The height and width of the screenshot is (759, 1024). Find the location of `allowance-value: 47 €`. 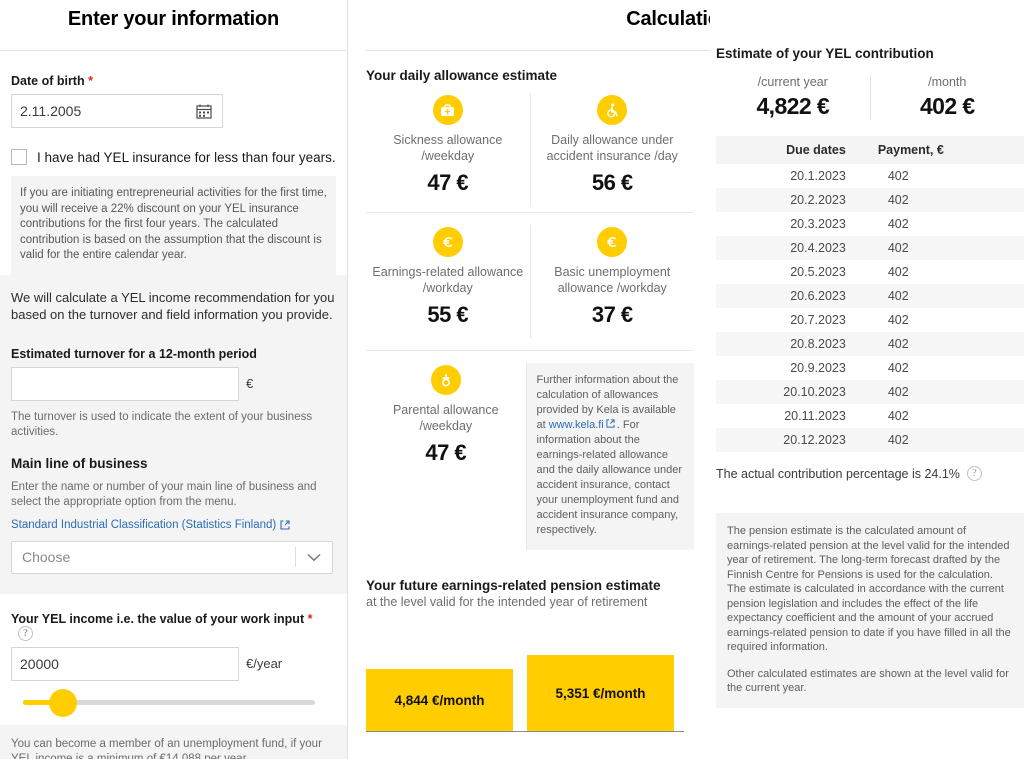

allowance-value: 47 € is located at coordinates (448, 182).